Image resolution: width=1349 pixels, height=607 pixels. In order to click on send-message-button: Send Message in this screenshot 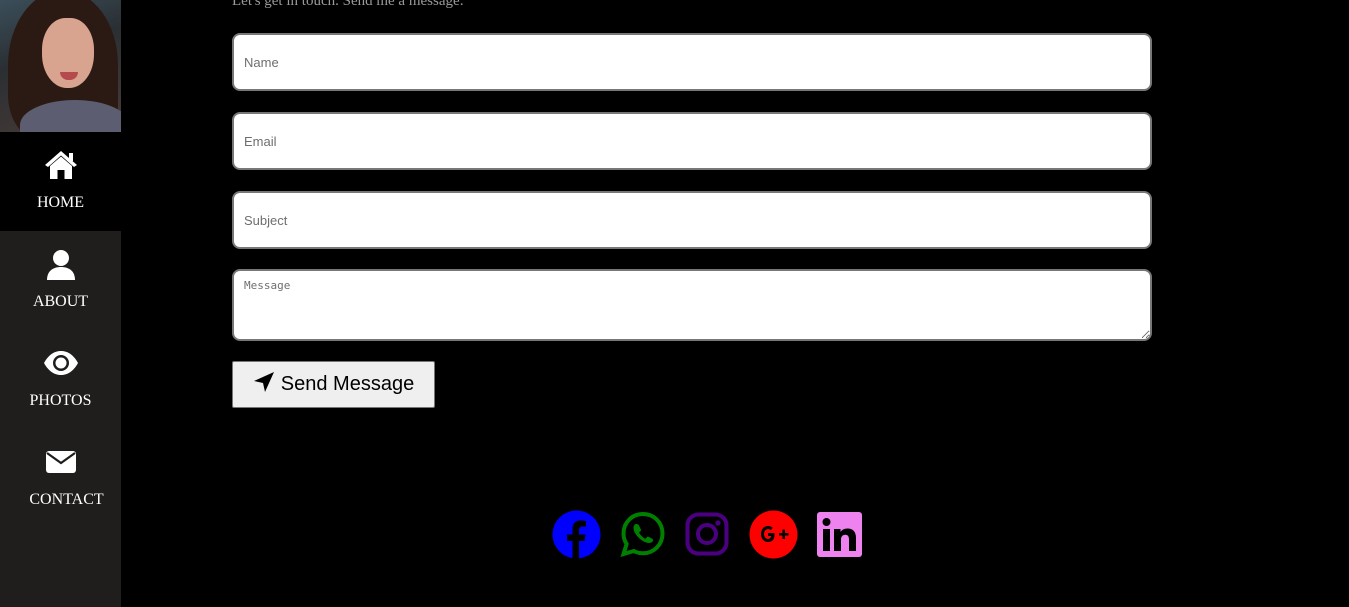, I will do `click(333, 384)`.